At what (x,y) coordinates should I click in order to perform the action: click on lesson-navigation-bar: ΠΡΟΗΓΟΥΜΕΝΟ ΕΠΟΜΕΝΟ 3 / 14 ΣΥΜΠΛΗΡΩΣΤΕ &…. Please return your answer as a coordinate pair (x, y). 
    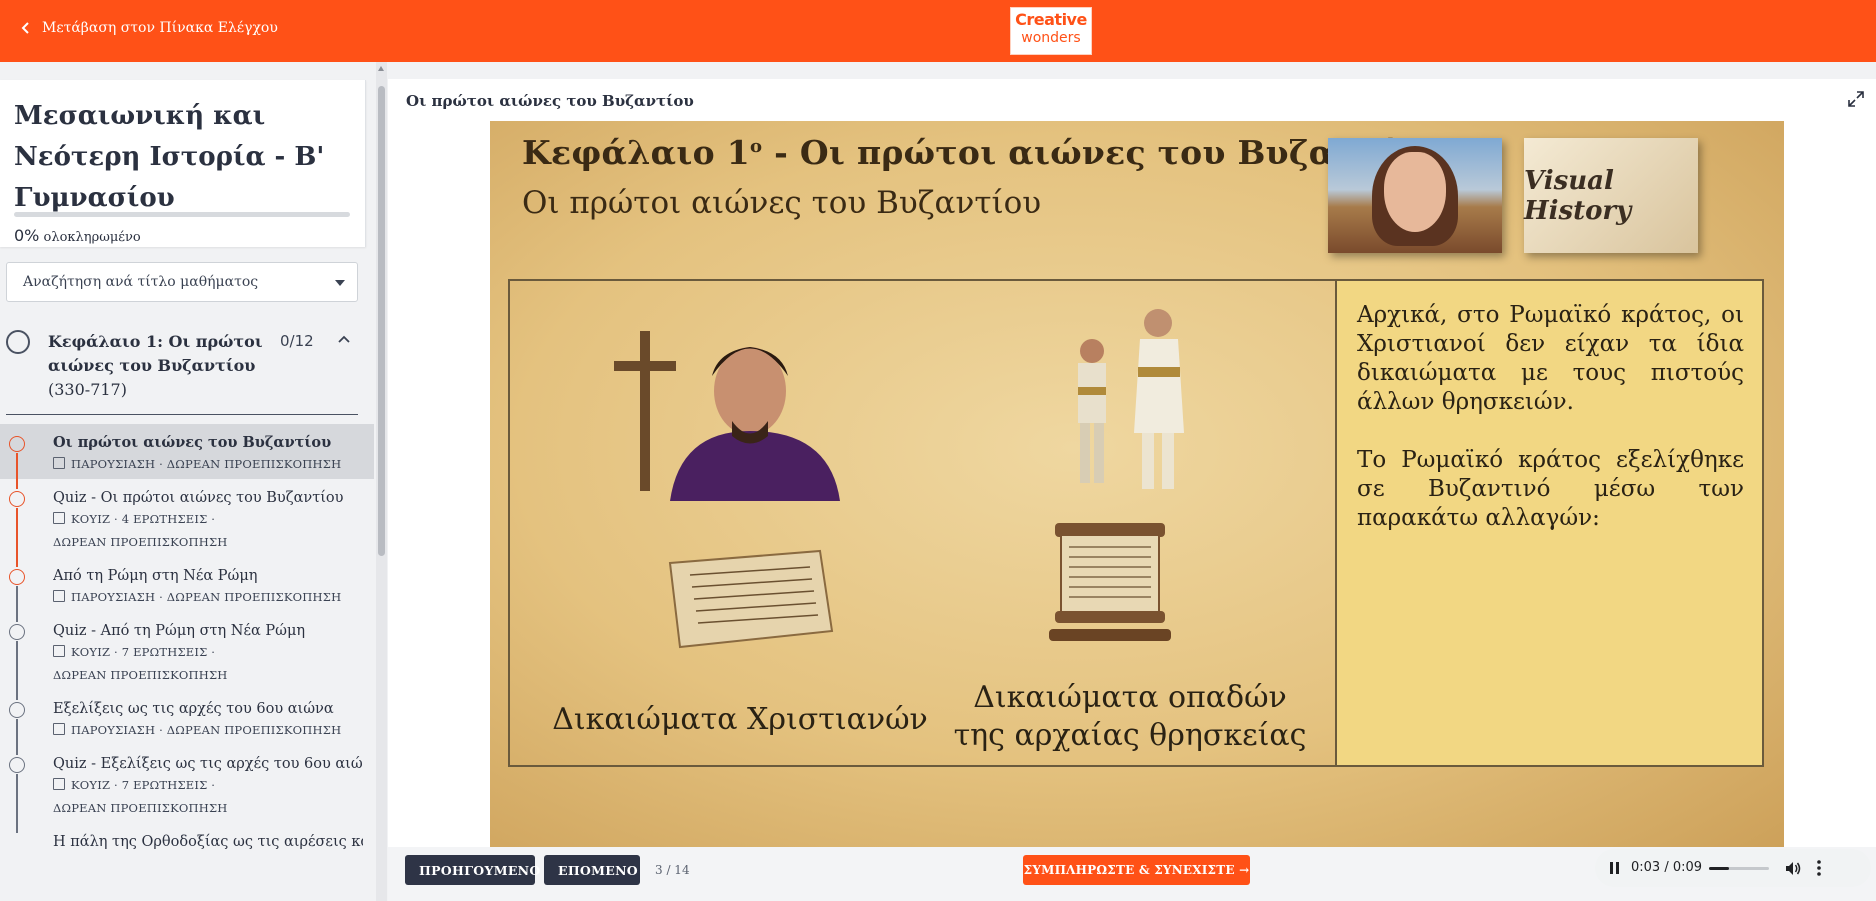
    Looking at the image, I should click on (1132, 874).